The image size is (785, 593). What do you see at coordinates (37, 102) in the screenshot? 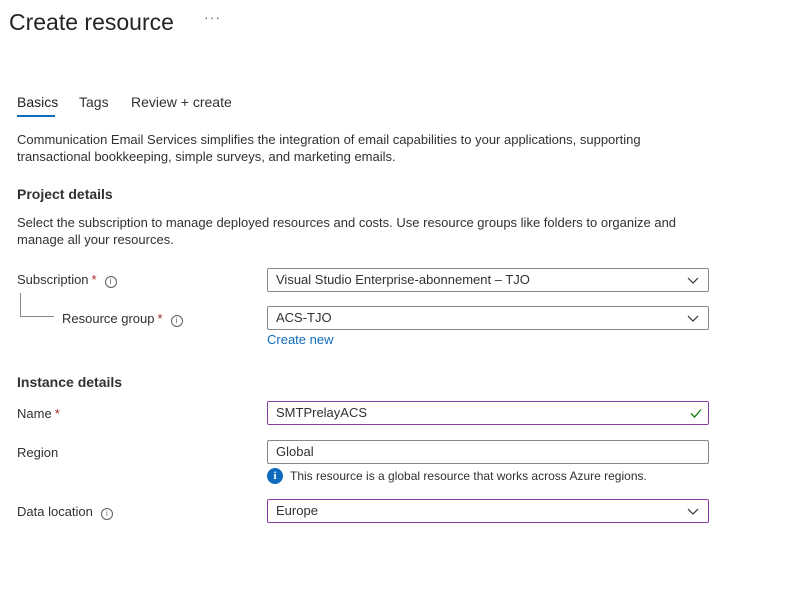
I see `tab-basics: Basics` at bounding box center [37, 102].